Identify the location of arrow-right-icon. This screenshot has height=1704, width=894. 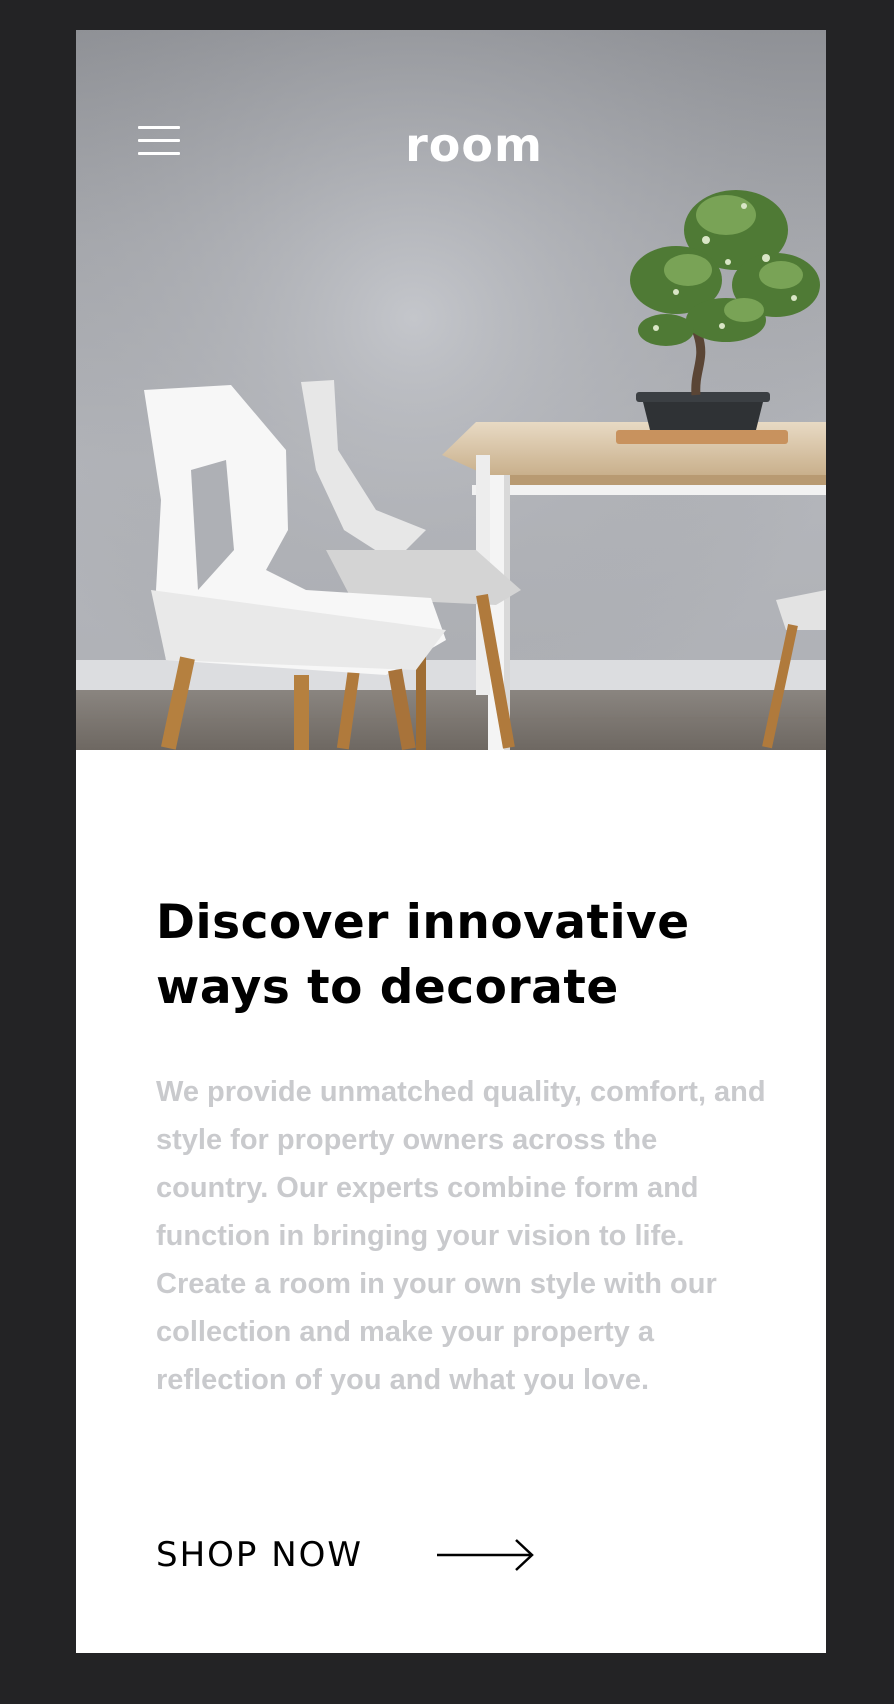
(485, 1555).